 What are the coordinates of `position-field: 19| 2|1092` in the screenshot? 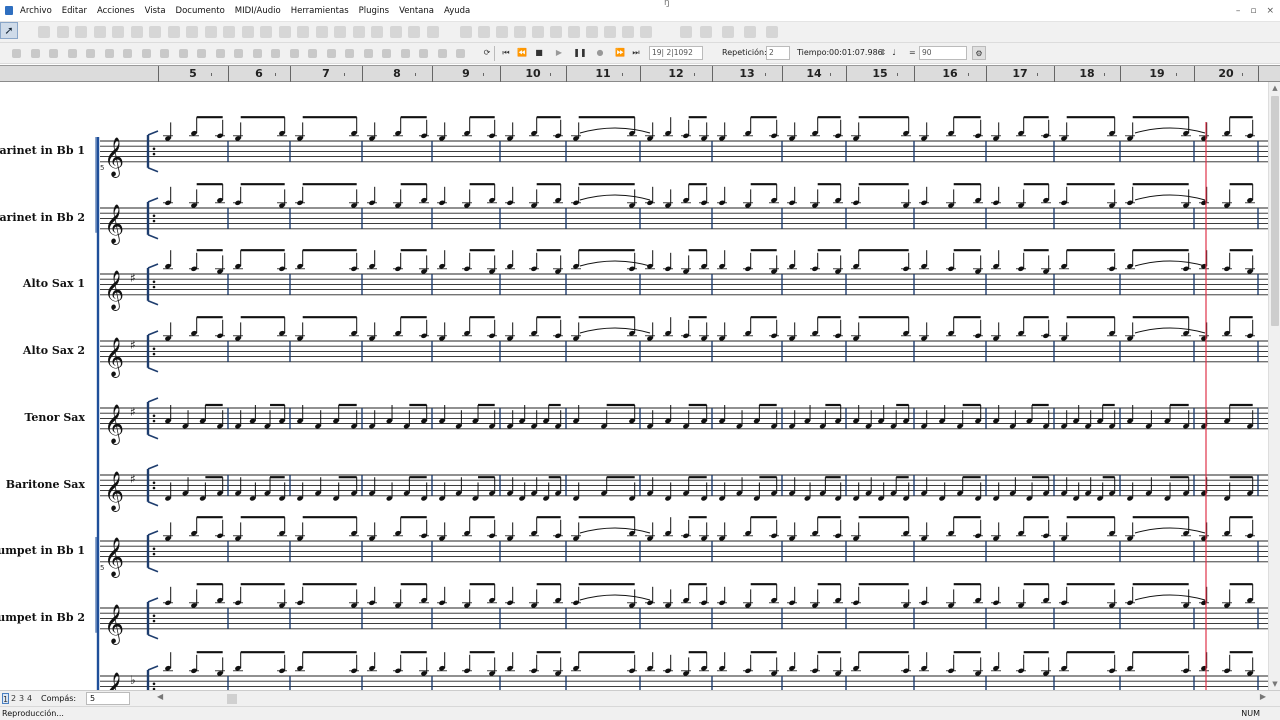 It's located at (676, 53).